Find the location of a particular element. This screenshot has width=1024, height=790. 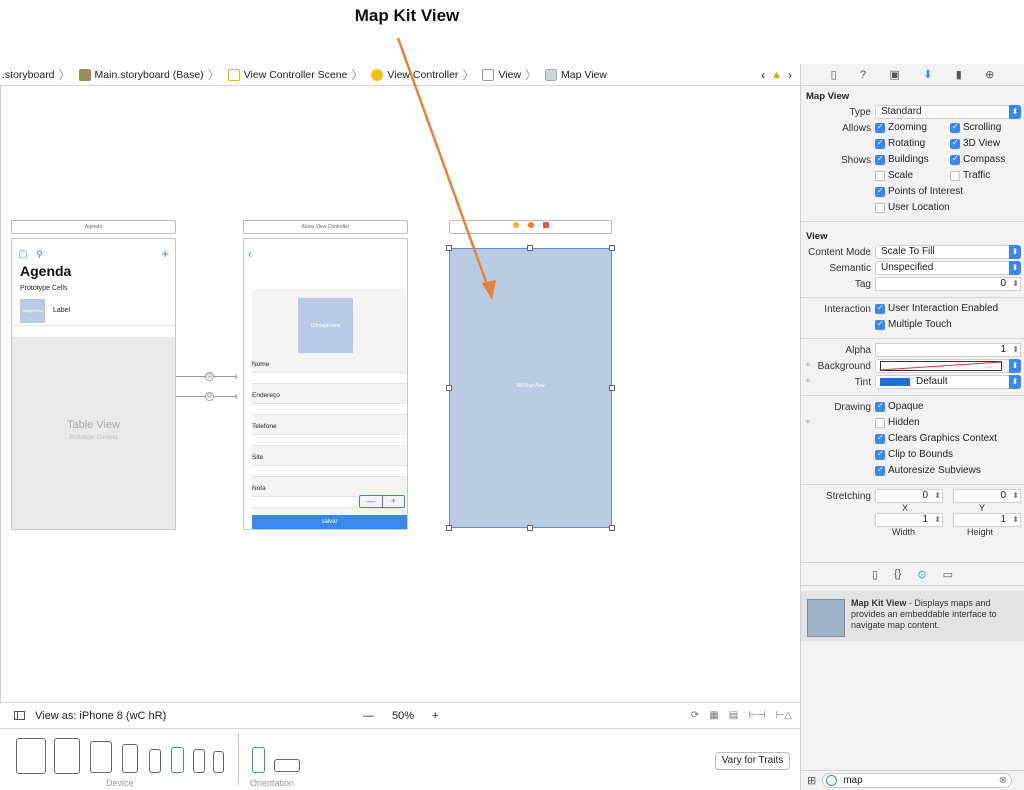

file-inspector-icon: ▯ is located at coordinates (834, 74).